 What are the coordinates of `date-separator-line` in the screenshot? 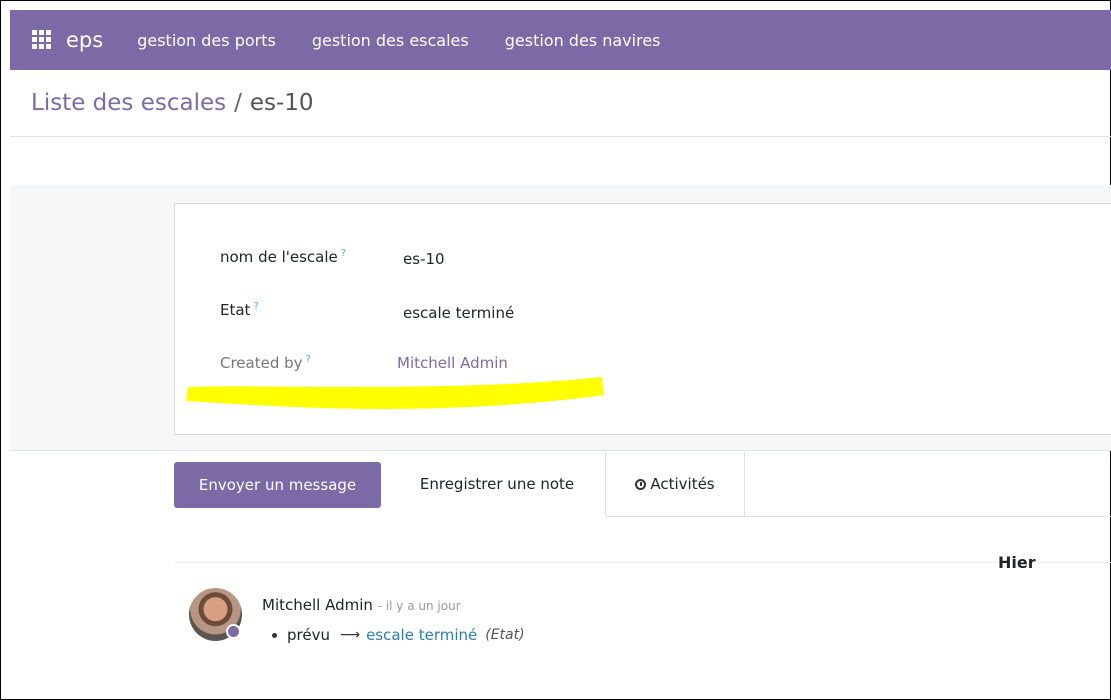 It's located at (642, 562).